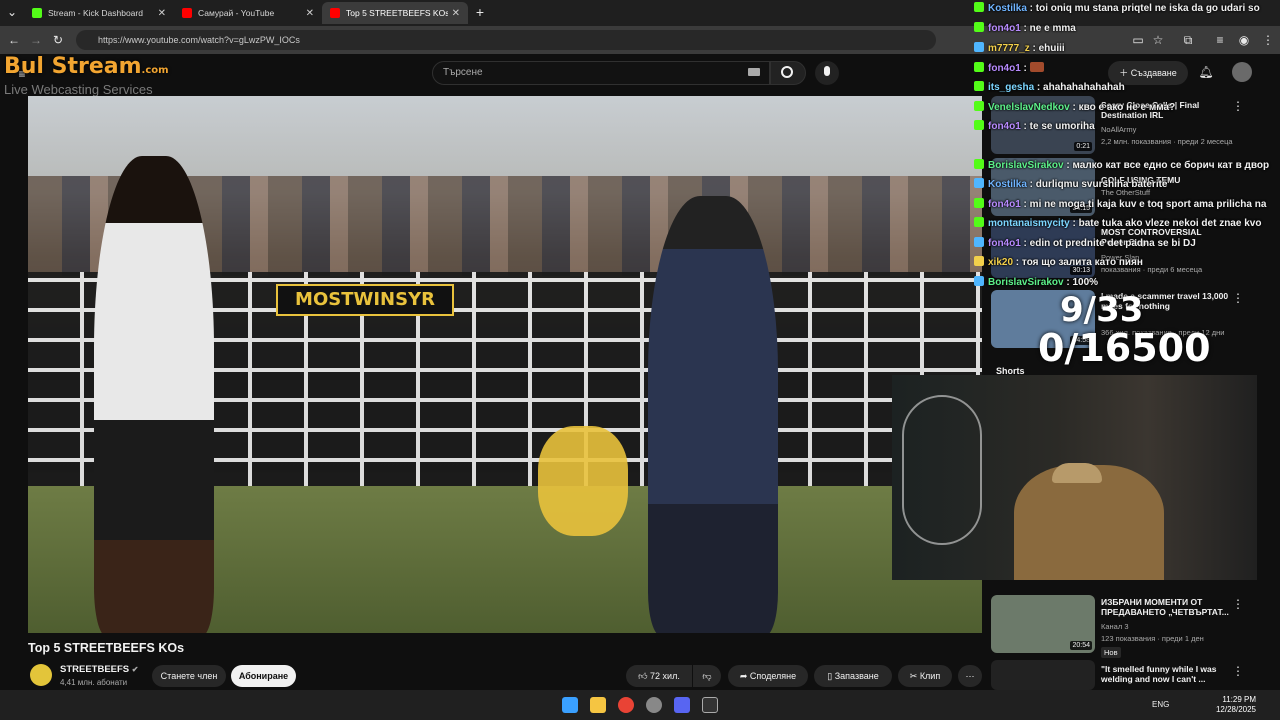  I want to click on streamer-webcam, so click(1074, 477).